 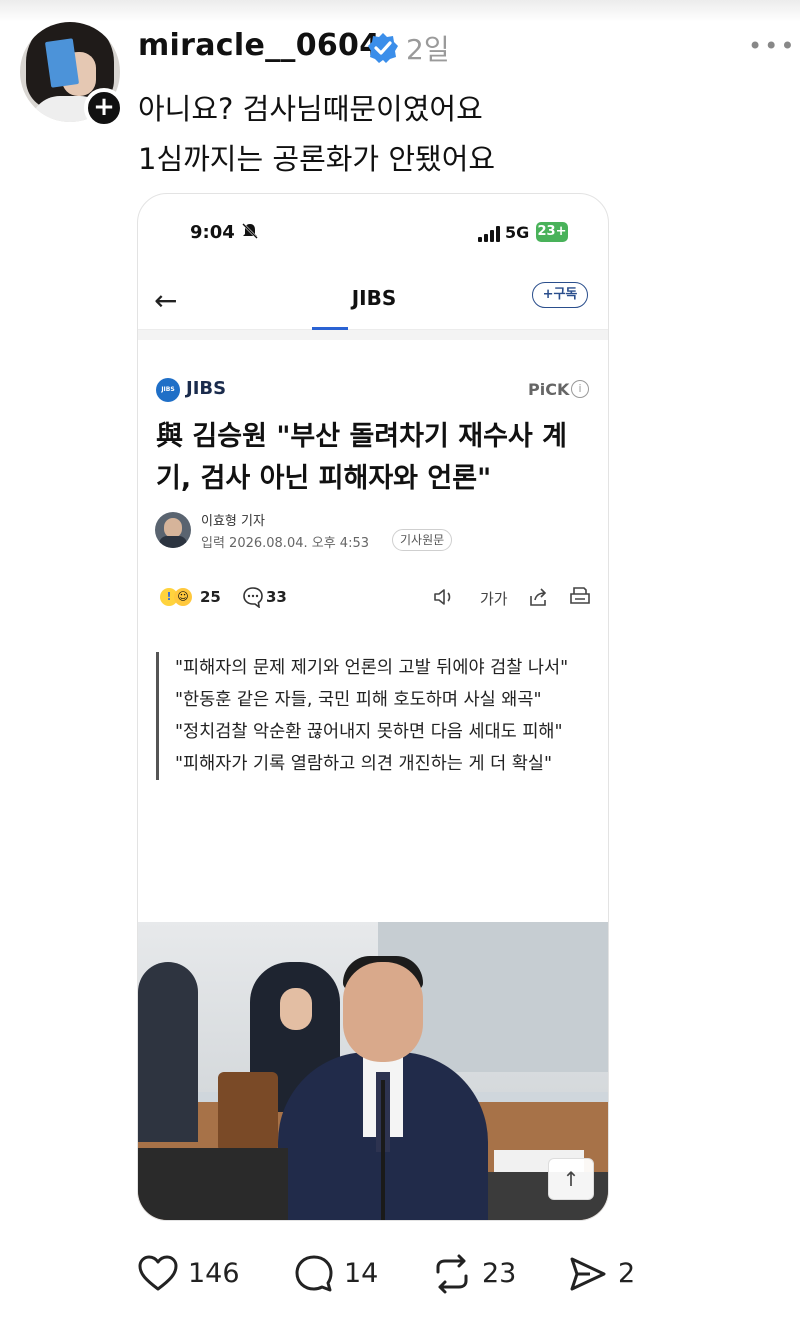 What do you see at coordinates (428, 49) in the screenshot?
I see `post-time: 2일` at bounding box center [428, 49].